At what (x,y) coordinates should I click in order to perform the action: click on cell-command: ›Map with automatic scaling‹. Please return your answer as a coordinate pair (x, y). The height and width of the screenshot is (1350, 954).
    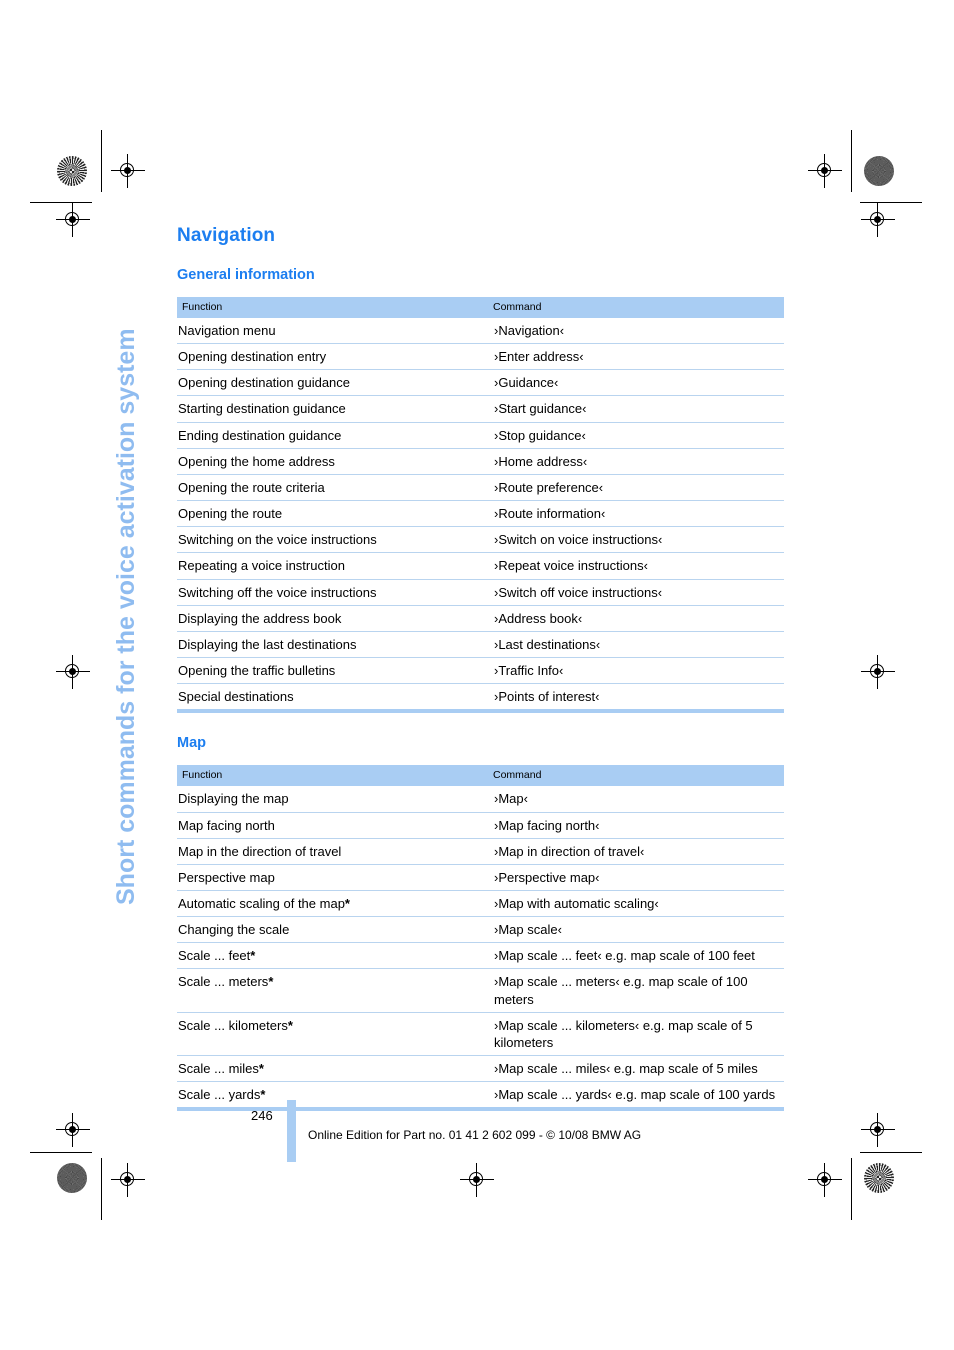
    Looking at the image, I should click on (636, 904).